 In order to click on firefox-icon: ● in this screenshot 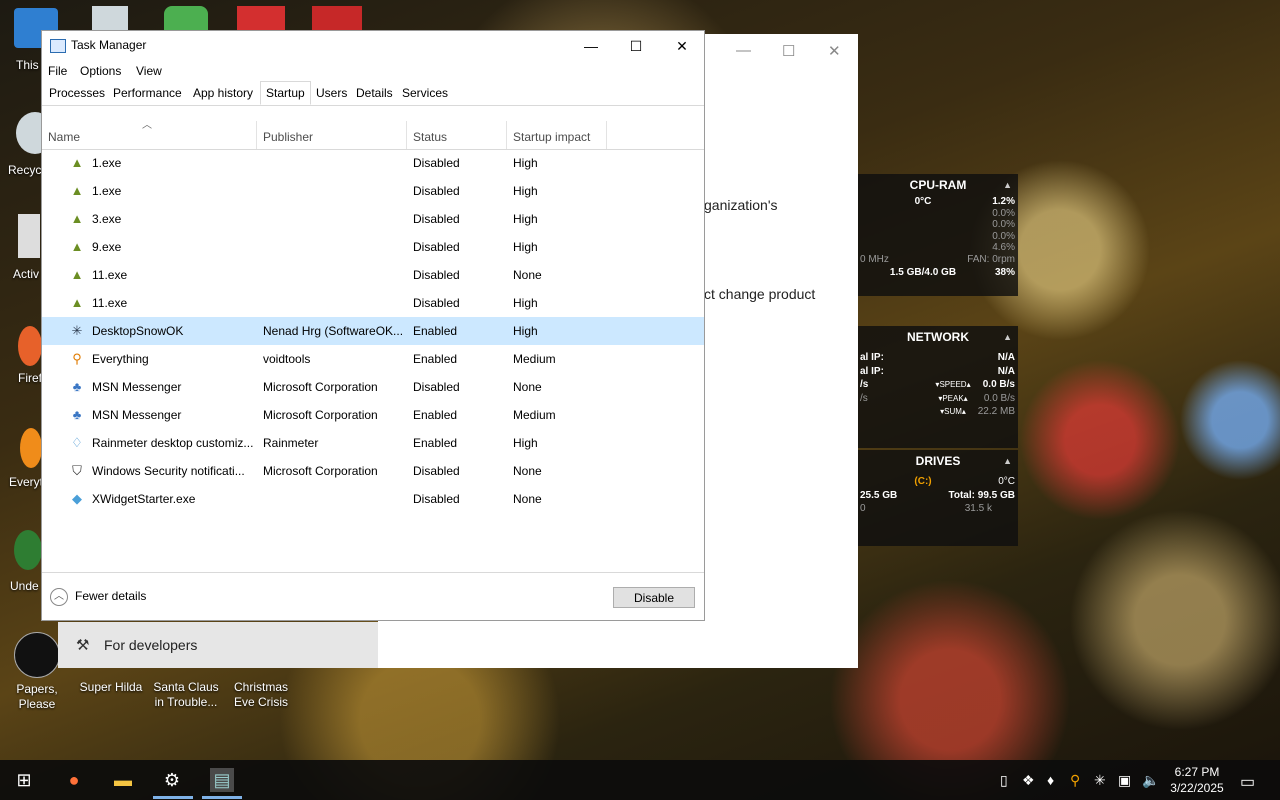, I will do `click(74, 780)`.